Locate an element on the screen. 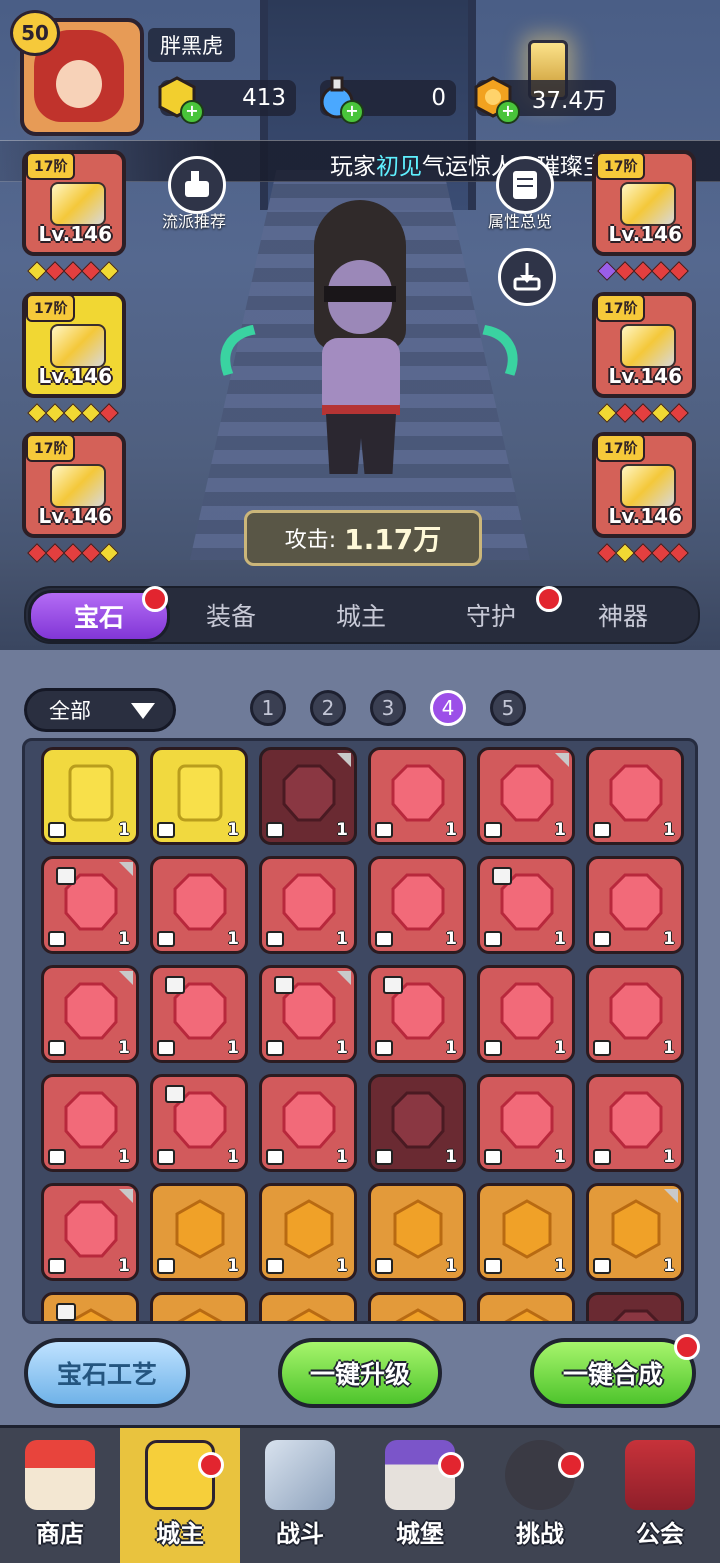 The image size is (720, 1563). download-button is located at coordinates (527, 277).